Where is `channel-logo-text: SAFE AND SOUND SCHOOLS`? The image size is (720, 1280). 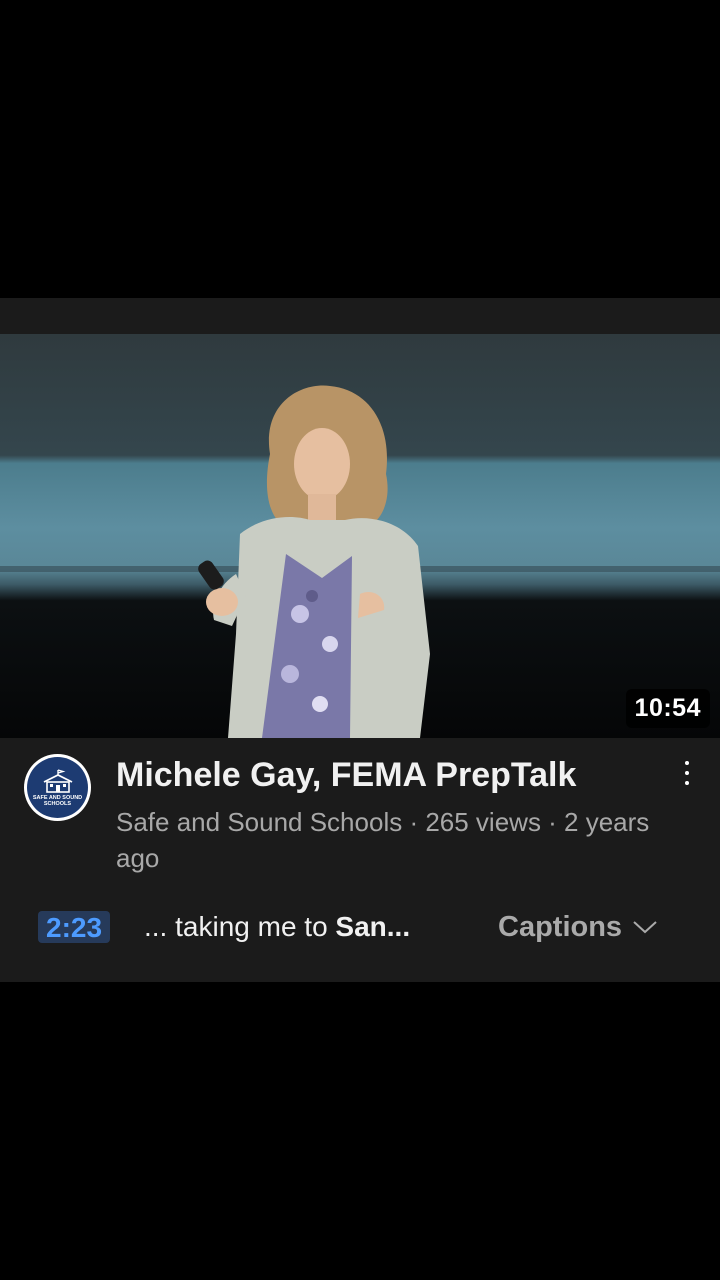 channel-logo-text: SAFE AND SOUND SCHOOLS is located at coordinates (57, 801).